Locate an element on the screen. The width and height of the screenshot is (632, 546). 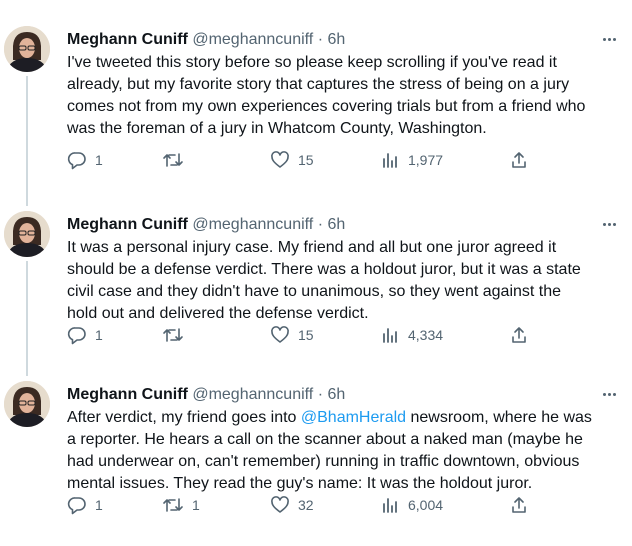
retweet-button: 1 is located at coordinates (181, 505).